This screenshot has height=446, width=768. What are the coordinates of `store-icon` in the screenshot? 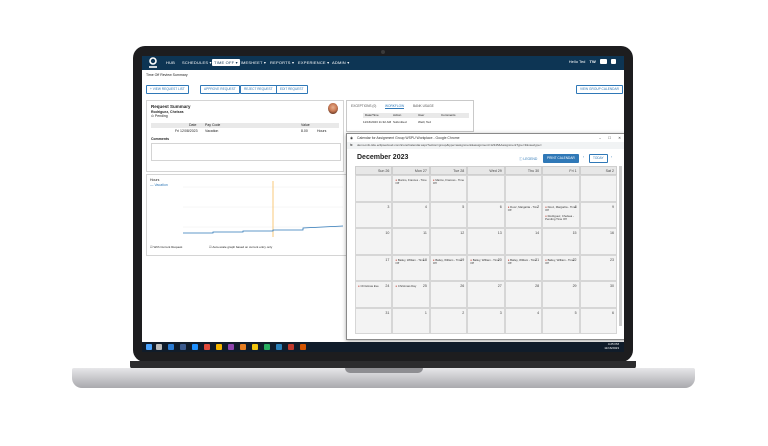 It's located at (195, 347).